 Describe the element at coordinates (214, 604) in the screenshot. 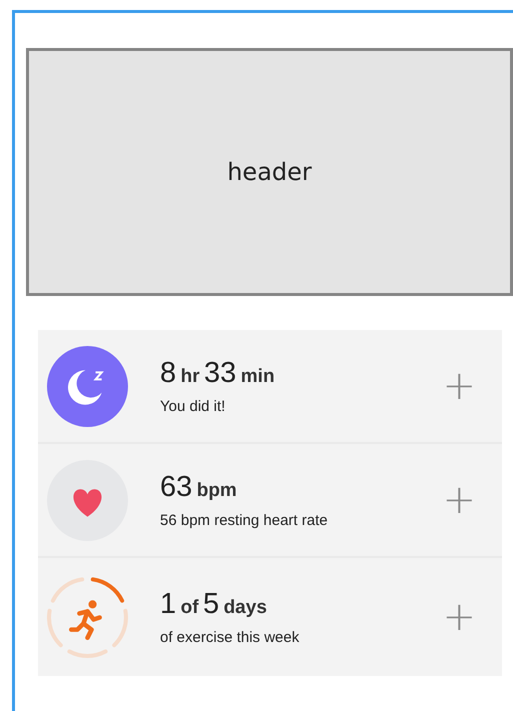

I see `stat-value: 1 of 5 days` at that location.